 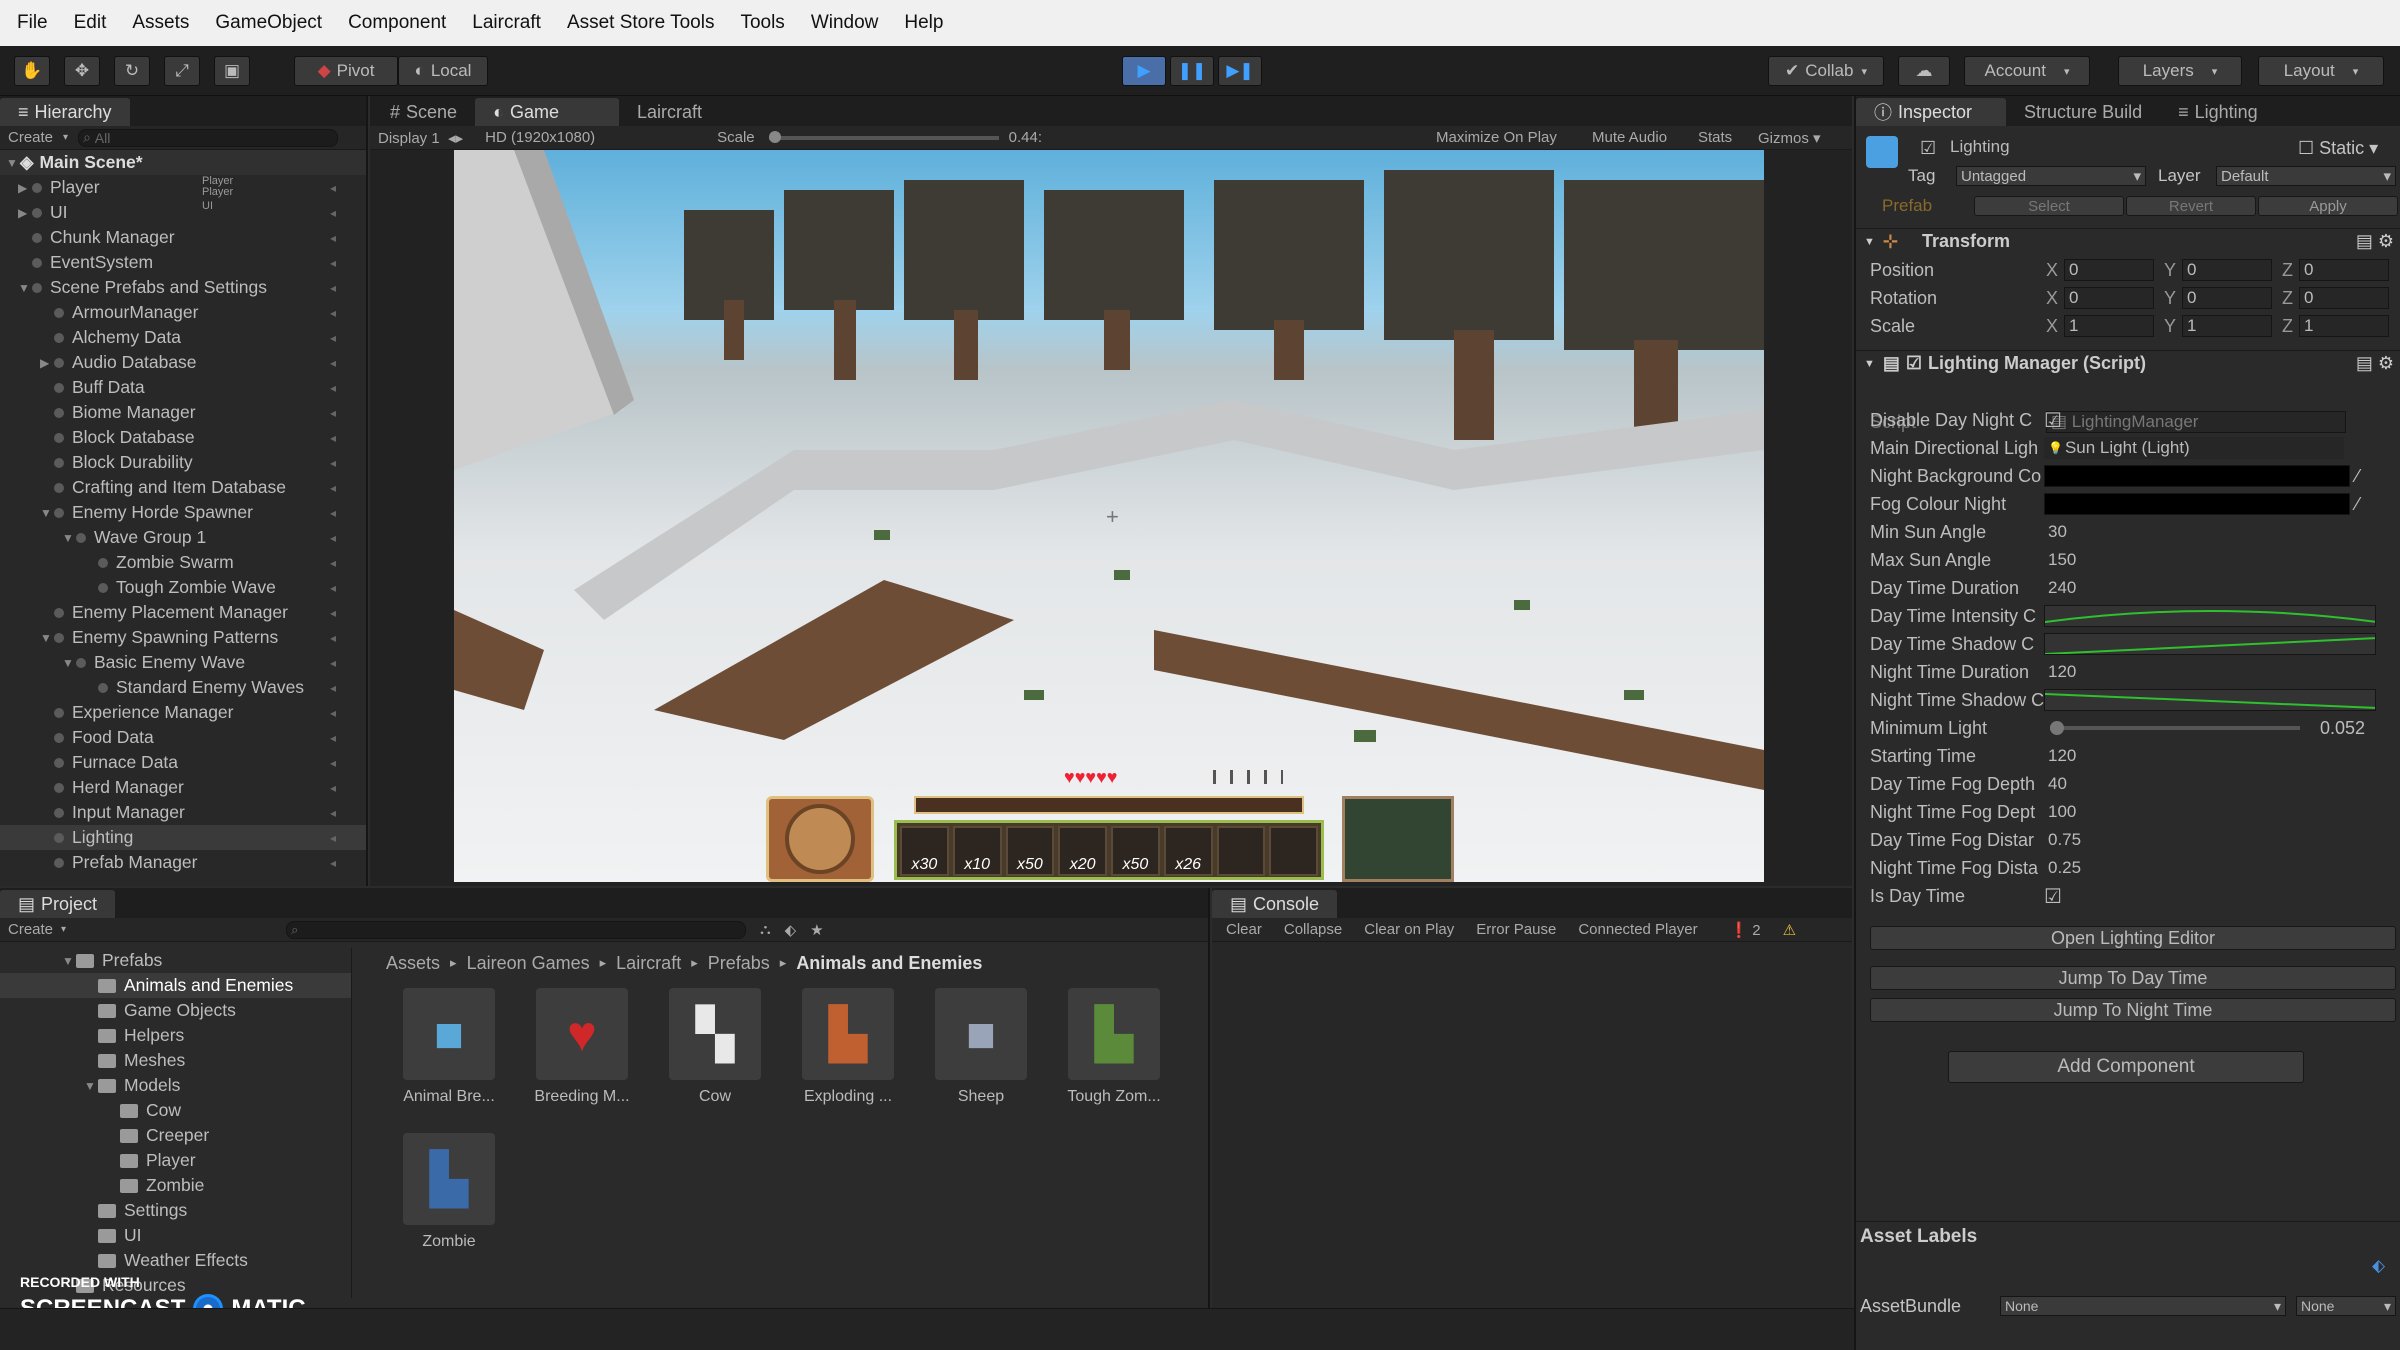 I want to click on add-component-button: Add Component, so click(x=2126, y=1067).